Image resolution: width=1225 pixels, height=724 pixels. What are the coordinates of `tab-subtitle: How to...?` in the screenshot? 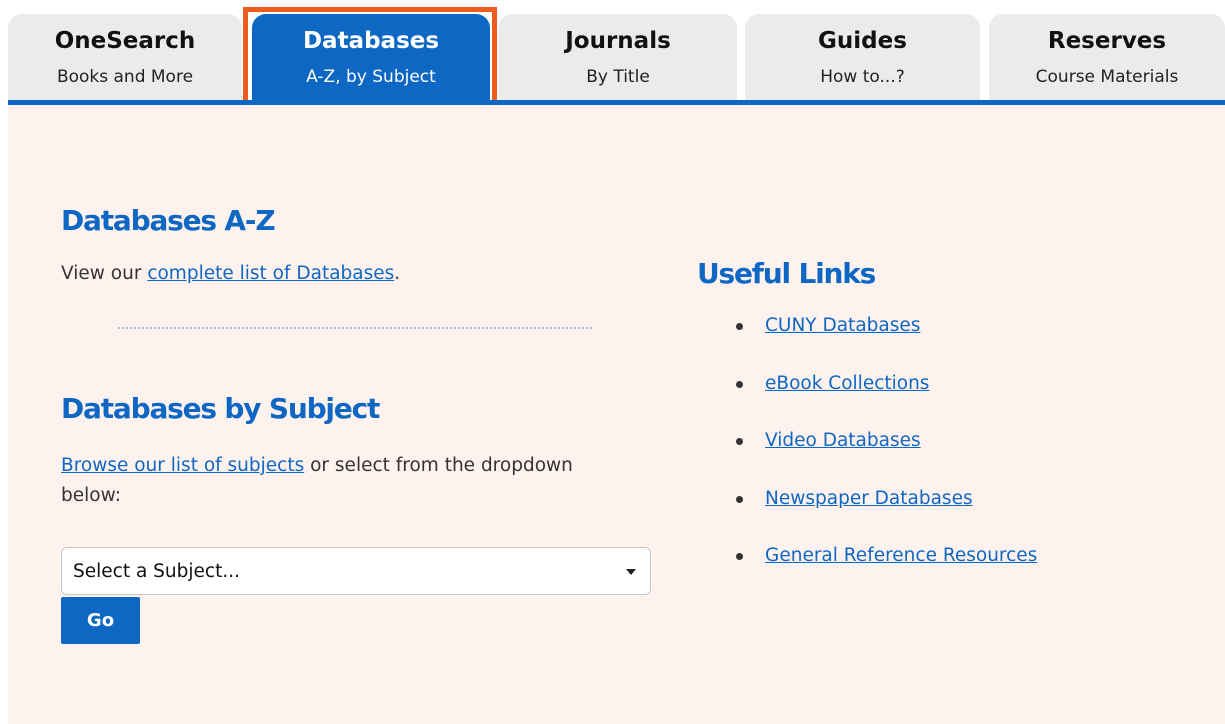 It's located at (862, 77).